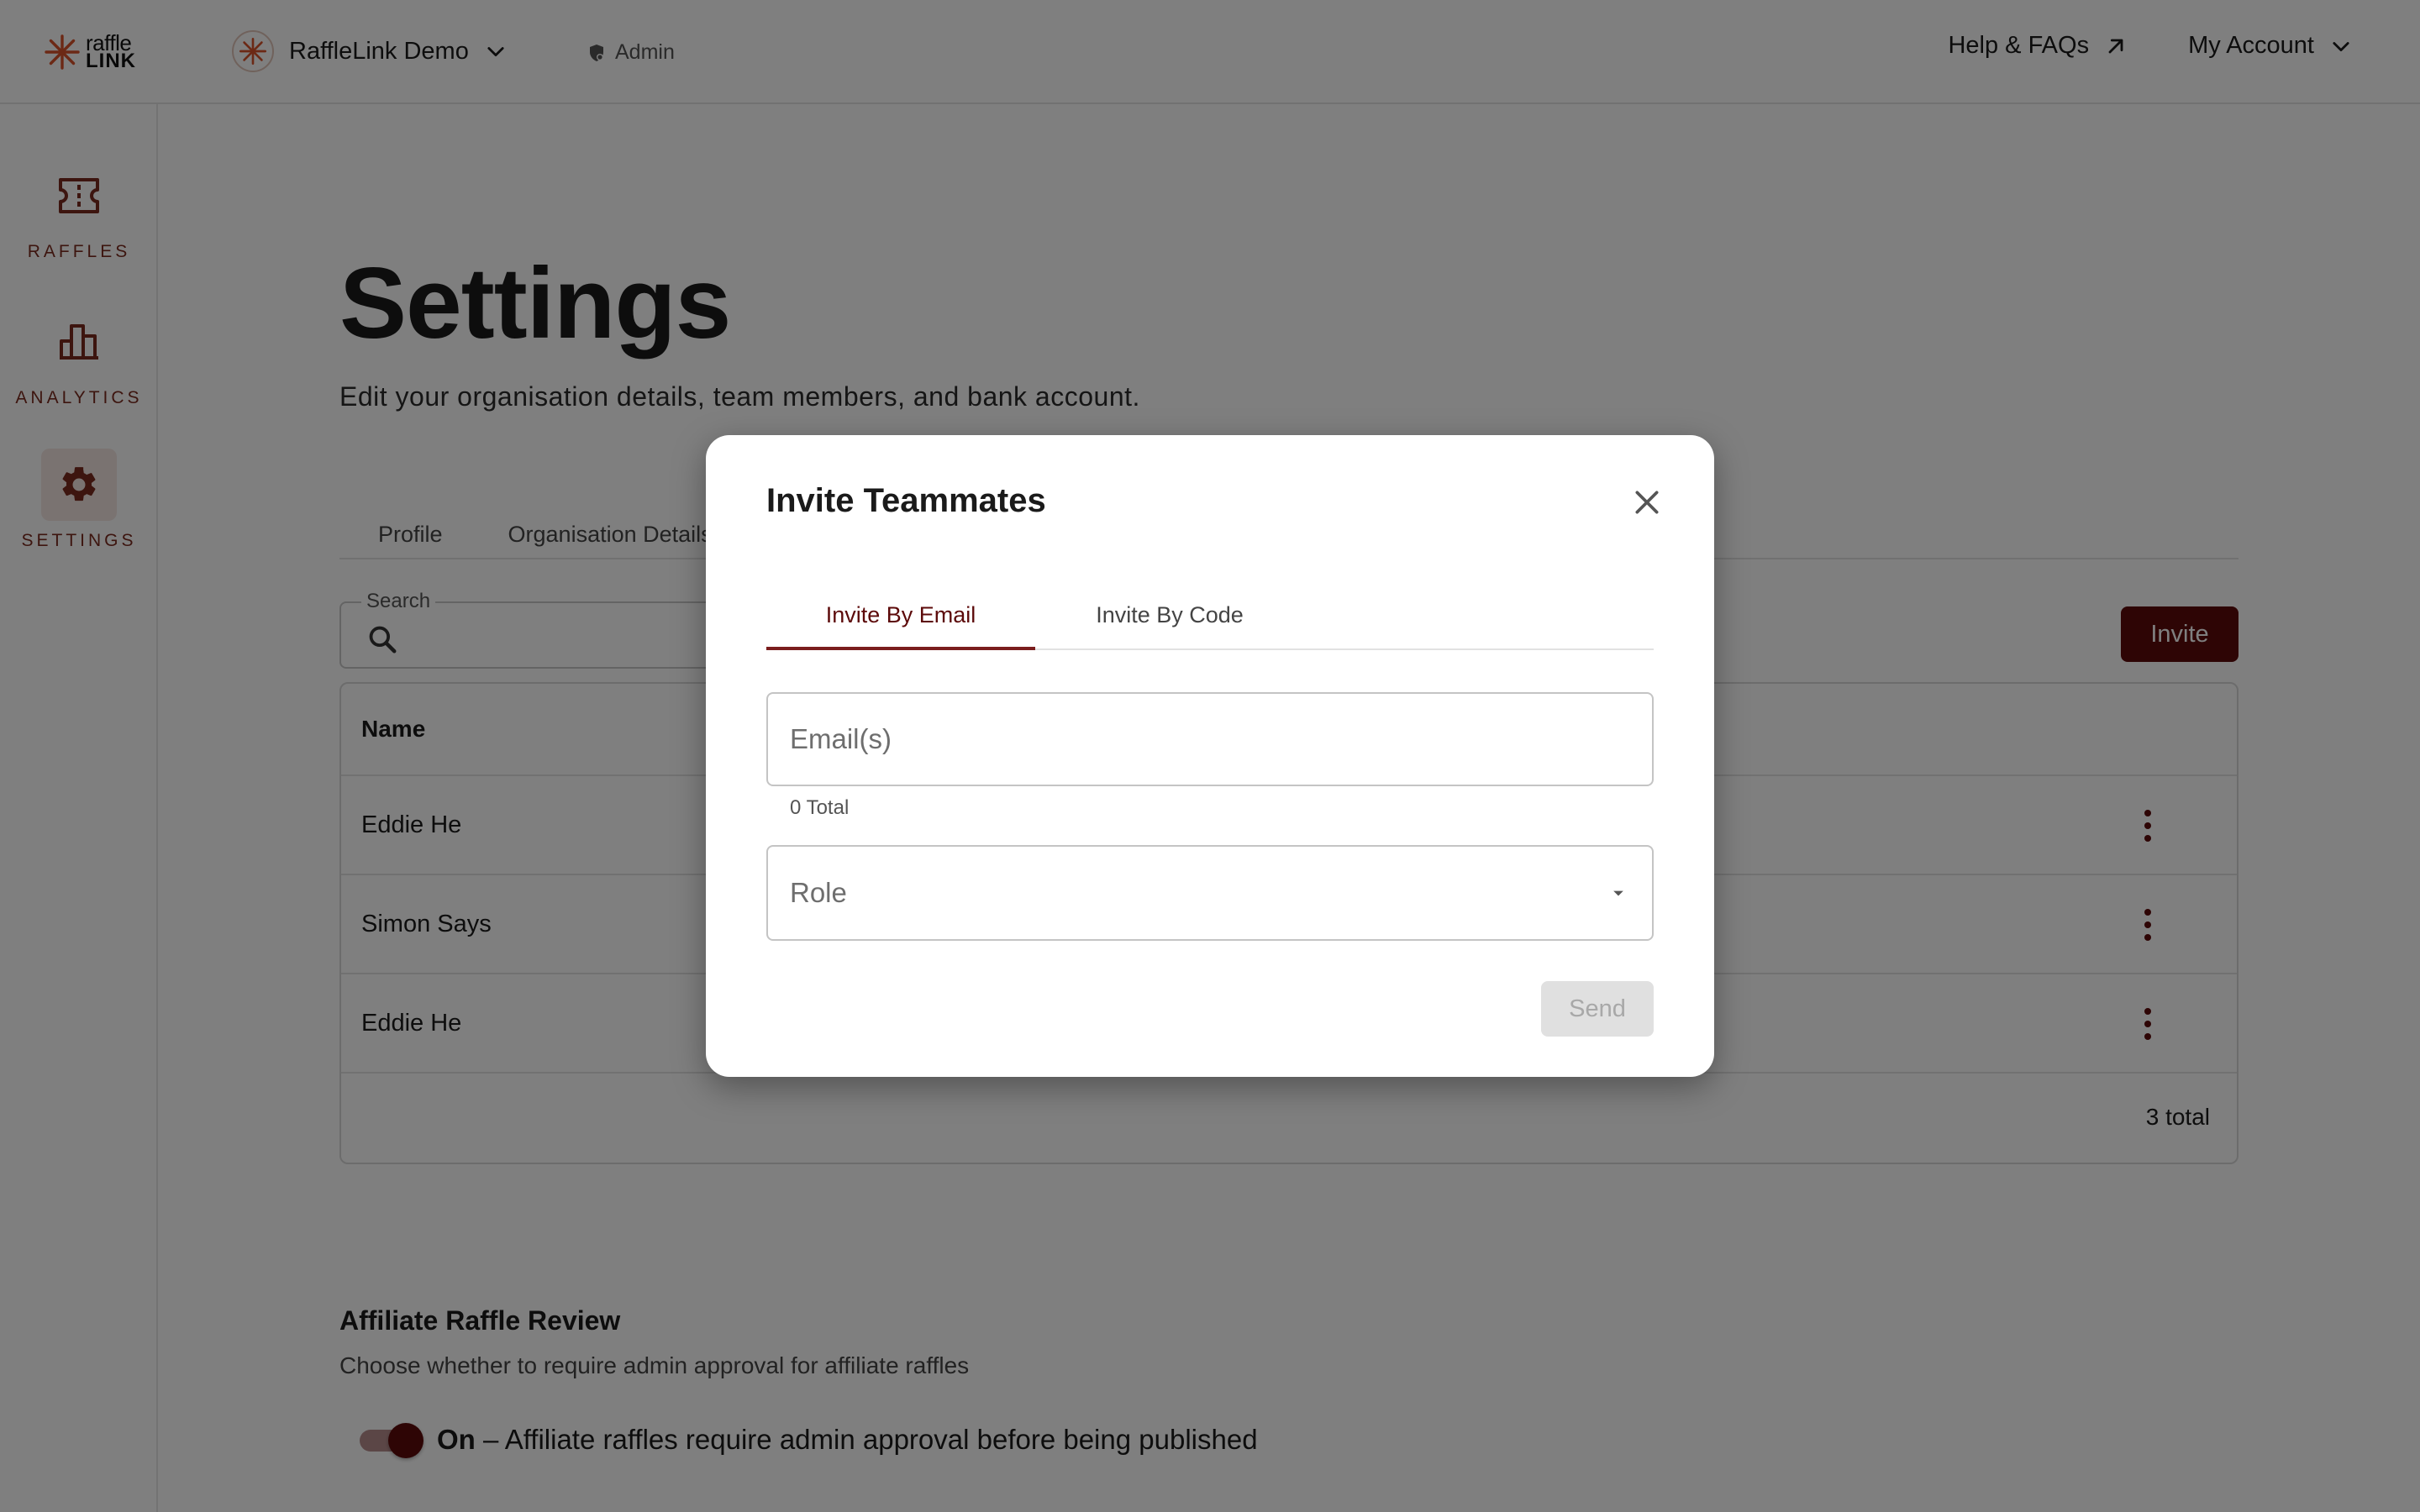 The width and height of the screenshot is (2420, 1512). What do you see at coordinates (1210, 893) in the screenshot?
I see `role-select: Role` at bounding box center [1210, 893].